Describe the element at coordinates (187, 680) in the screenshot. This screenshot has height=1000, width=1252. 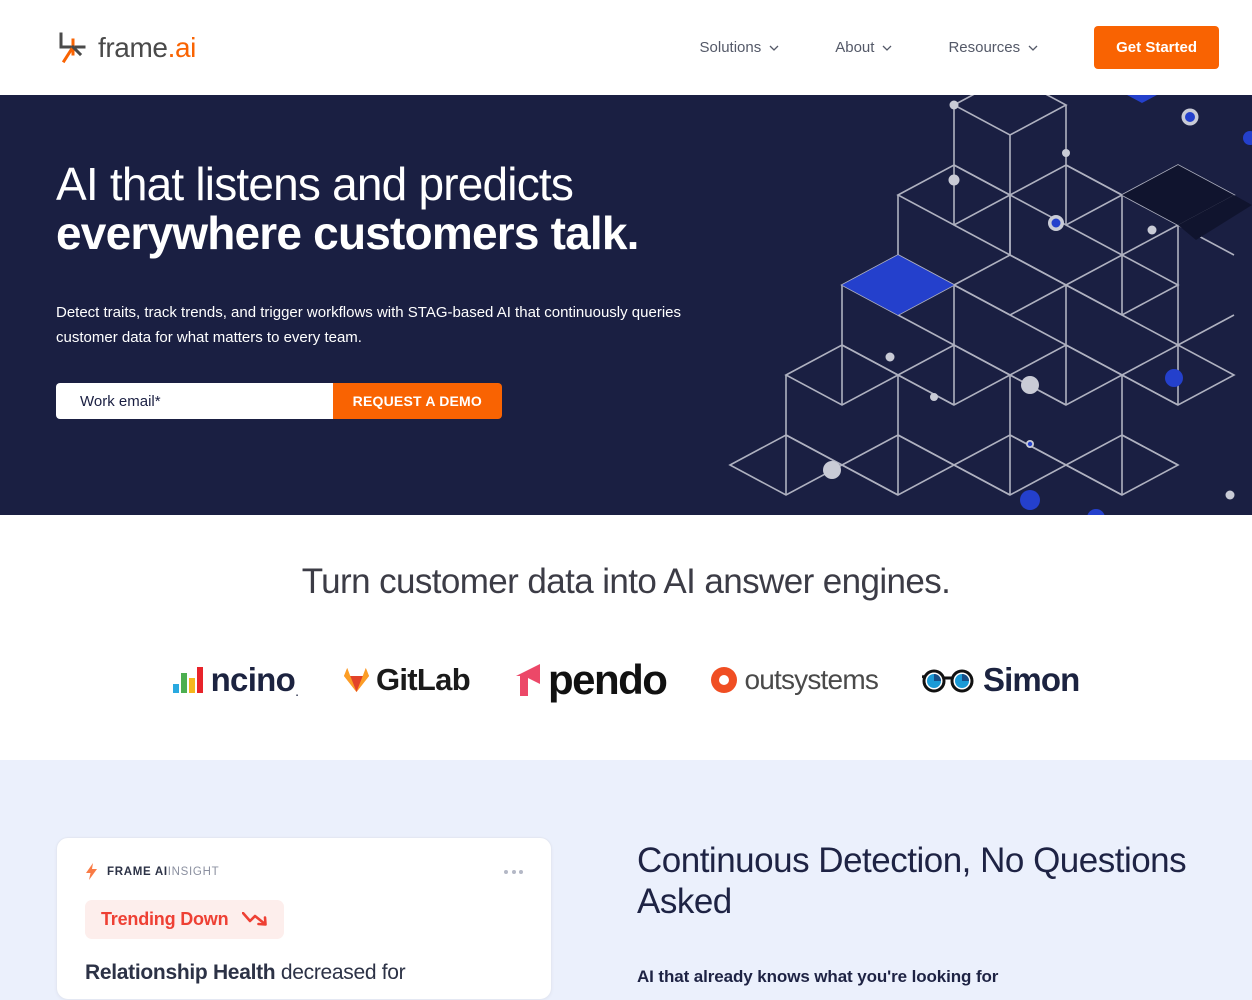
I see `ncino-bars-icon` at that location.